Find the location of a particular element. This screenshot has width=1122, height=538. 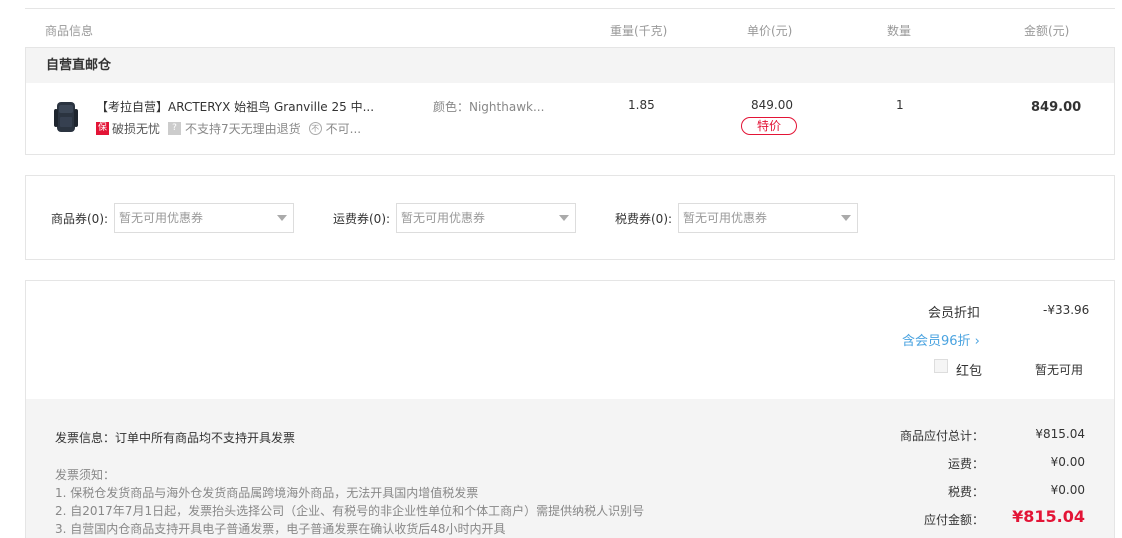

product-quantity: 1 is located at coordinates (900, 105).